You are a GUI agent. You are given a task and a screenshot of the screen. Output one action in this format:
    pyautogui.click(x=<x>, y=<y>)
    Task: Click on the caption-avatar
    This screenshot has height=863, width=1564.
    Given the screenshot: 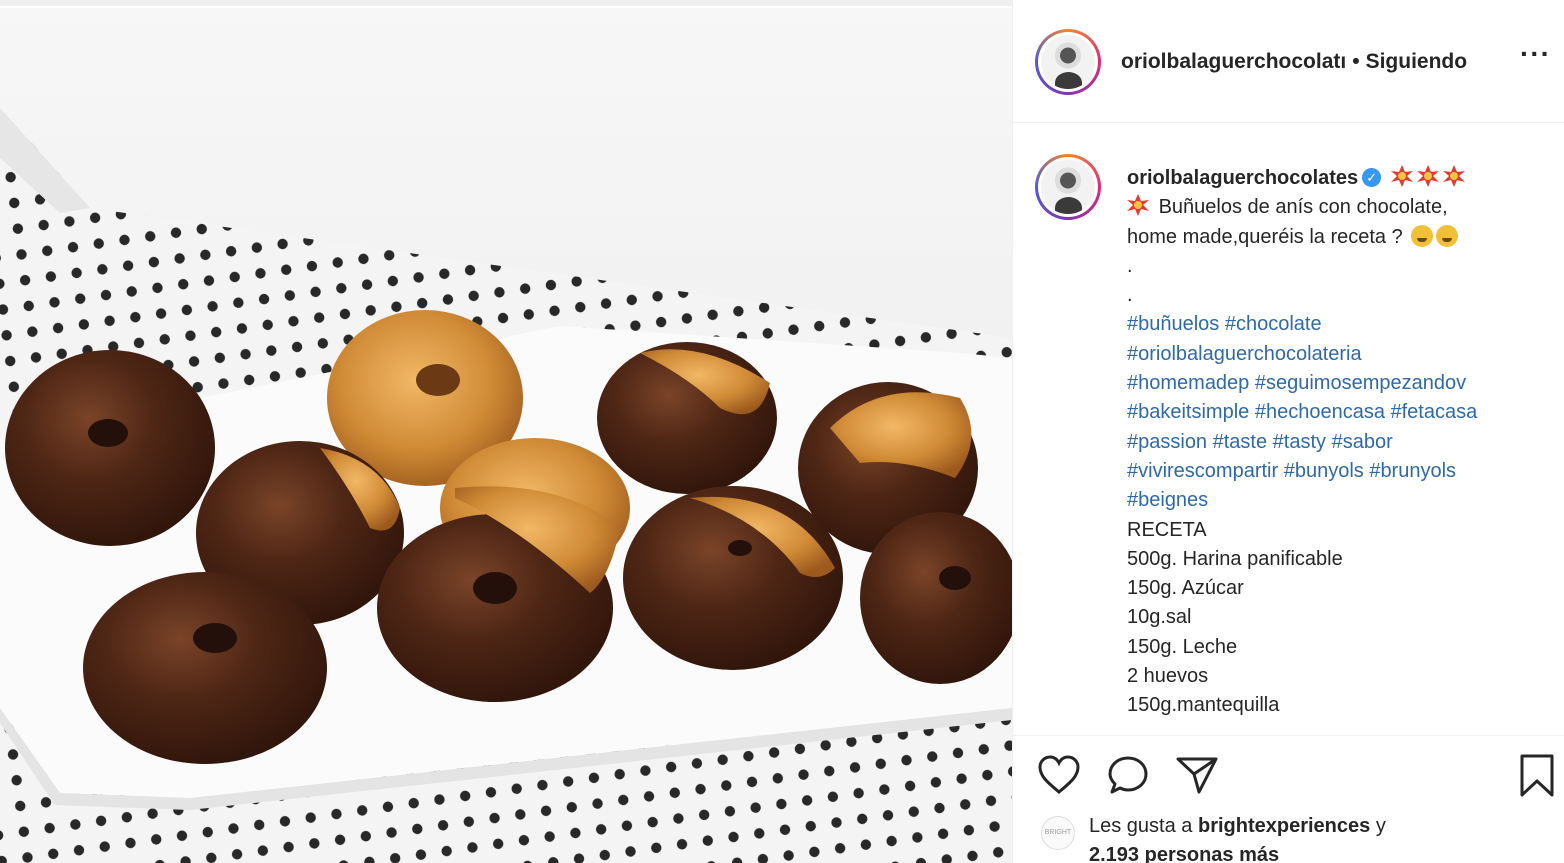 What is the action you would take?
    pyautogui.click(x=1068, y=187)
    